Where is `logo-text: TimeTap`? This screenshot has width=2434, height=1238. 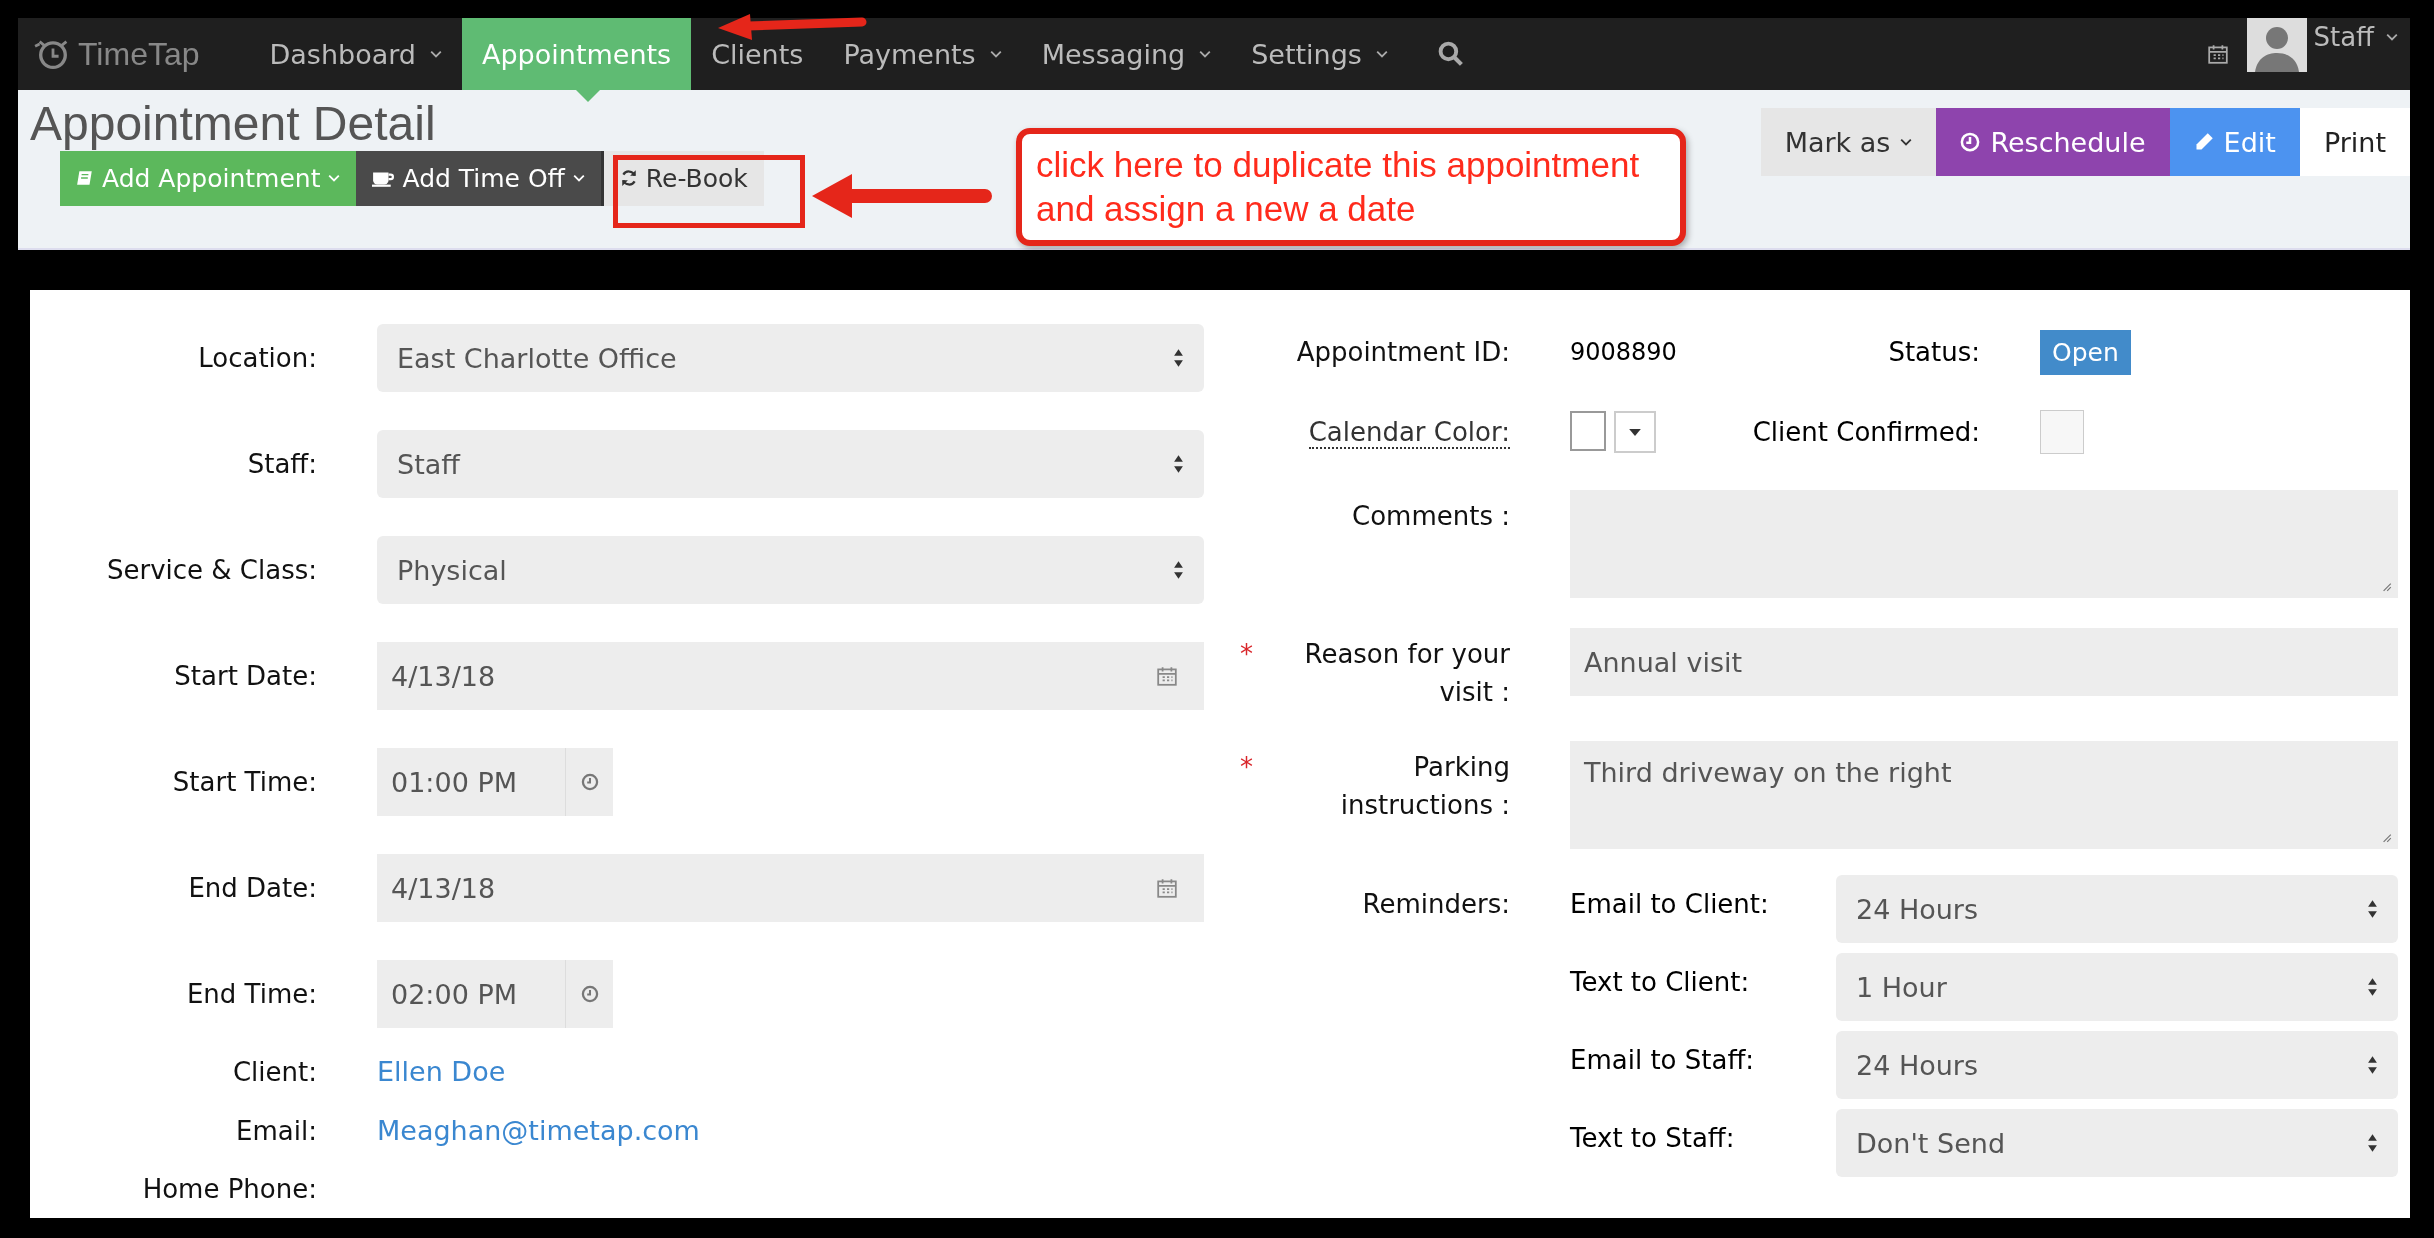 logo-text: TimeTap is located at coordinates (139, 54).